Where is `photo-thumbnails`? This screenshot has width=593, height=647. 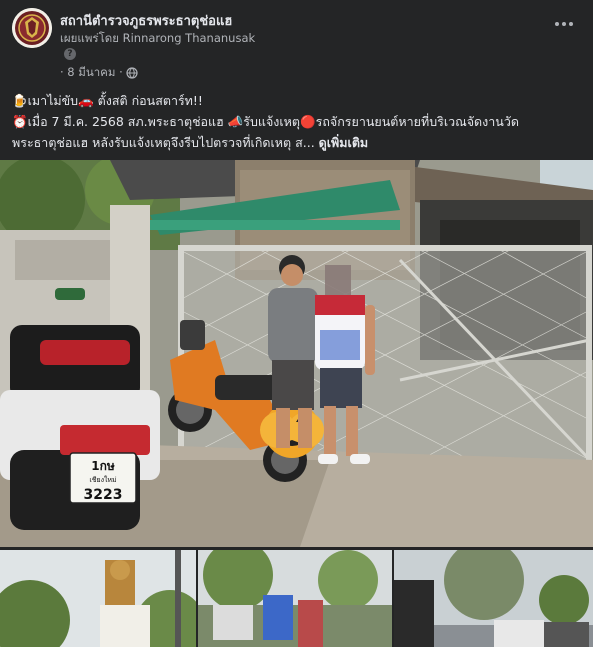 photo-thumbnails is located at coordinates (296, 598).